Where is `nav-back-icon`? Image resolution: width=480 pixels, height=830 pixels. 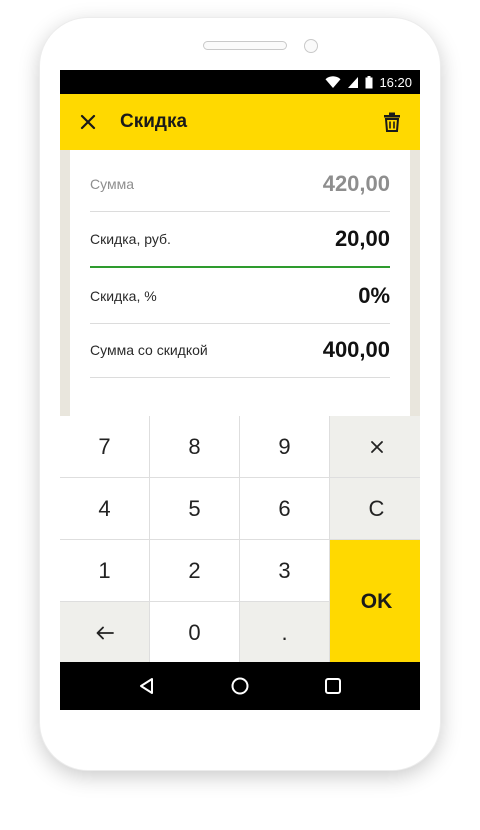
nav-back-icon is located at coordinates (146, 686).